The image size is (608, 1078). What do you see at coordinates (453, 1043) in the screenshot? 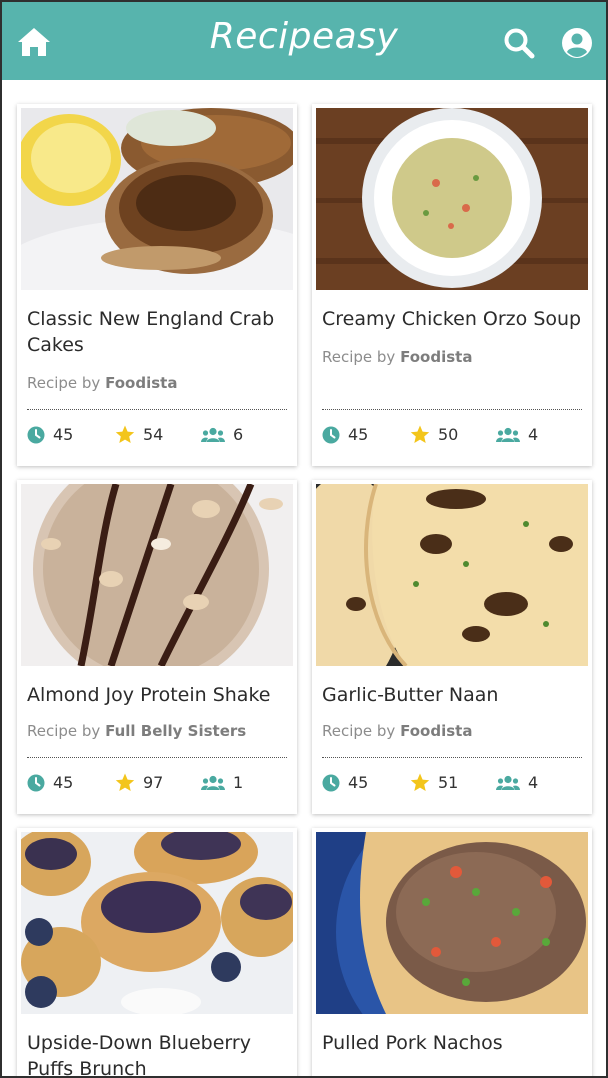
I see `recipe-title: Pulled Pork Nachos` at bounding box center [453, 1043].